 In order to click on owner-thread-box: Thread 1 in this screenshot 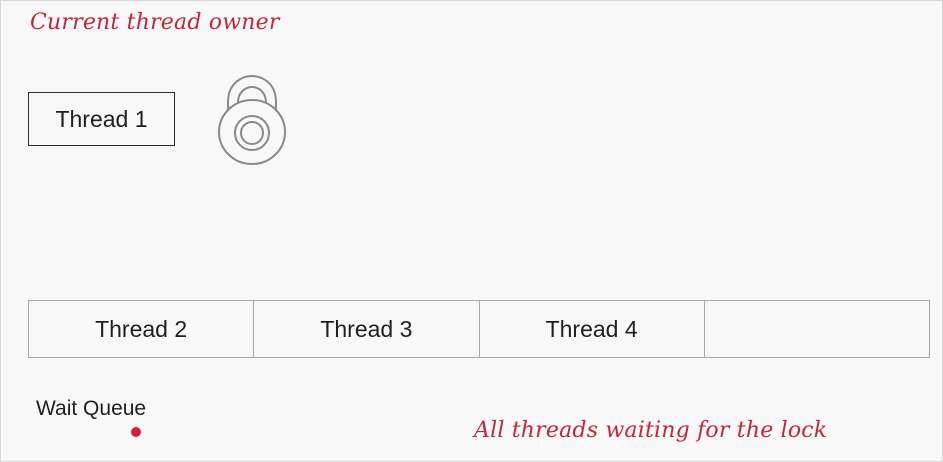, I will do `click(101, 119)`.